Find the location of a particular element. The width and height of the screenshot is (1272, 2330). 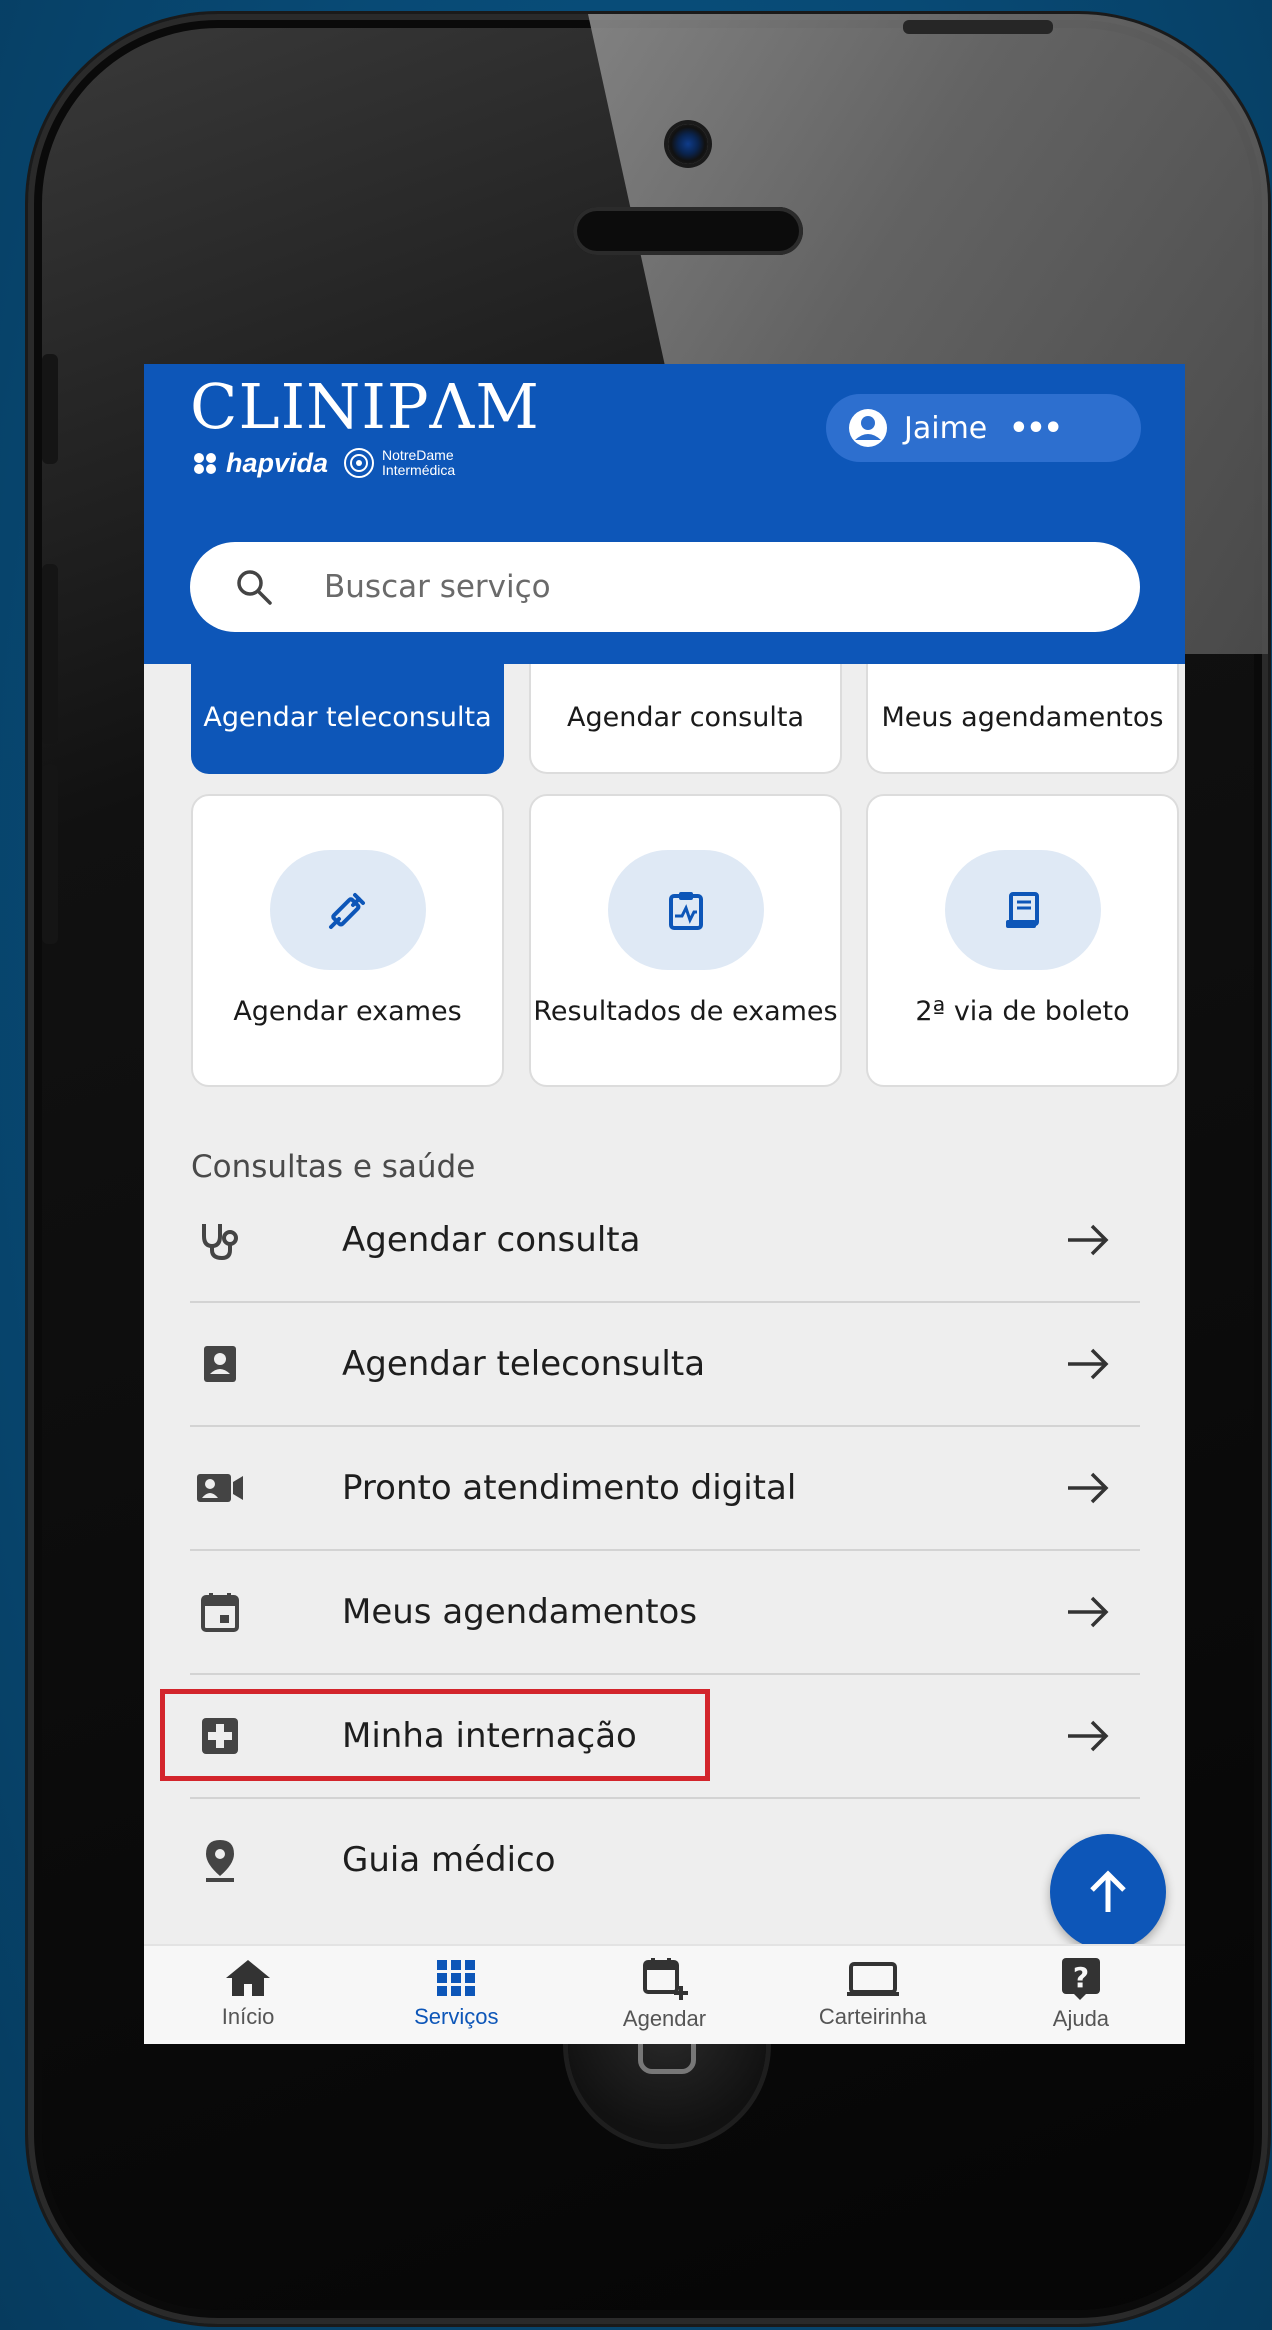

notredame-line1: NotreDame is located at coordinates (418, 455).